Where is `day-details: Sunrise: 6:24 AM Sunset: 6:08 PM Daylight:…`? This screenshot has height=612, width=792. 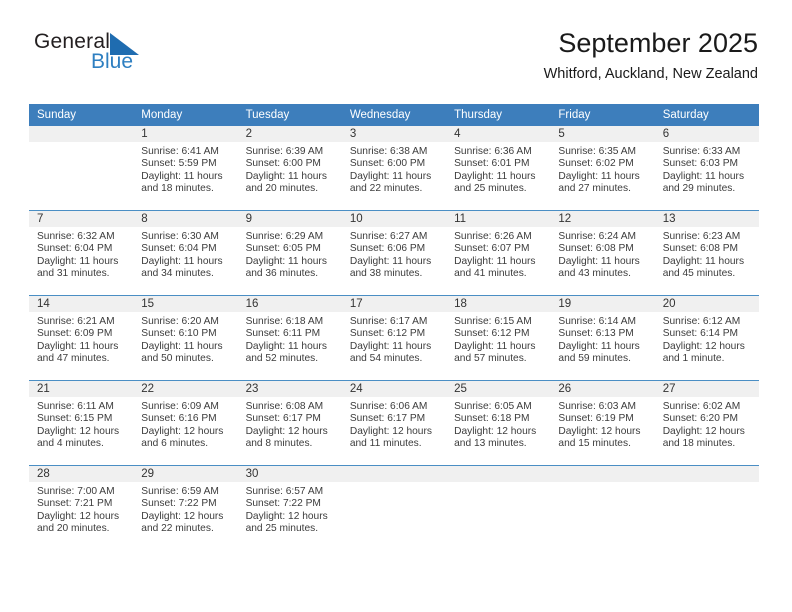
day-details: Sunrise: 6:24 AM Sunset: 6:08 PM Daylight:… is located at coordinates (602, 253).